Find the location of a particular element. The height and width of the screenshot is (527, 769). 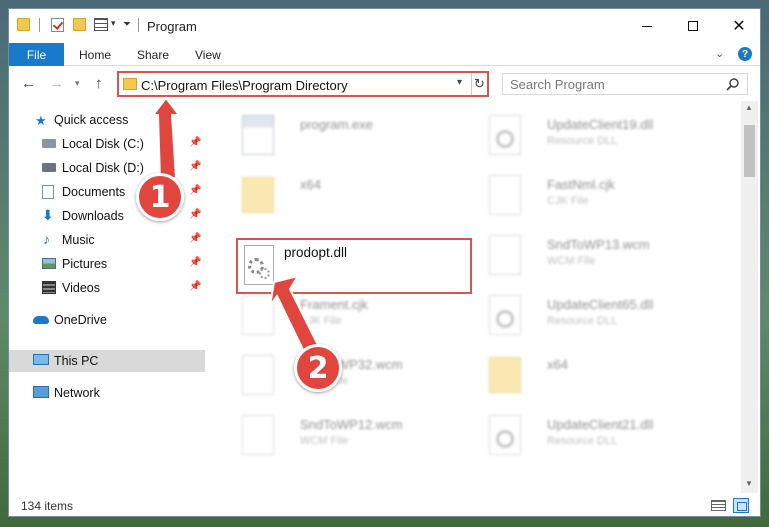

sidebar-item-music: ♪ Music 📌 is located at coordinates (107, 240).